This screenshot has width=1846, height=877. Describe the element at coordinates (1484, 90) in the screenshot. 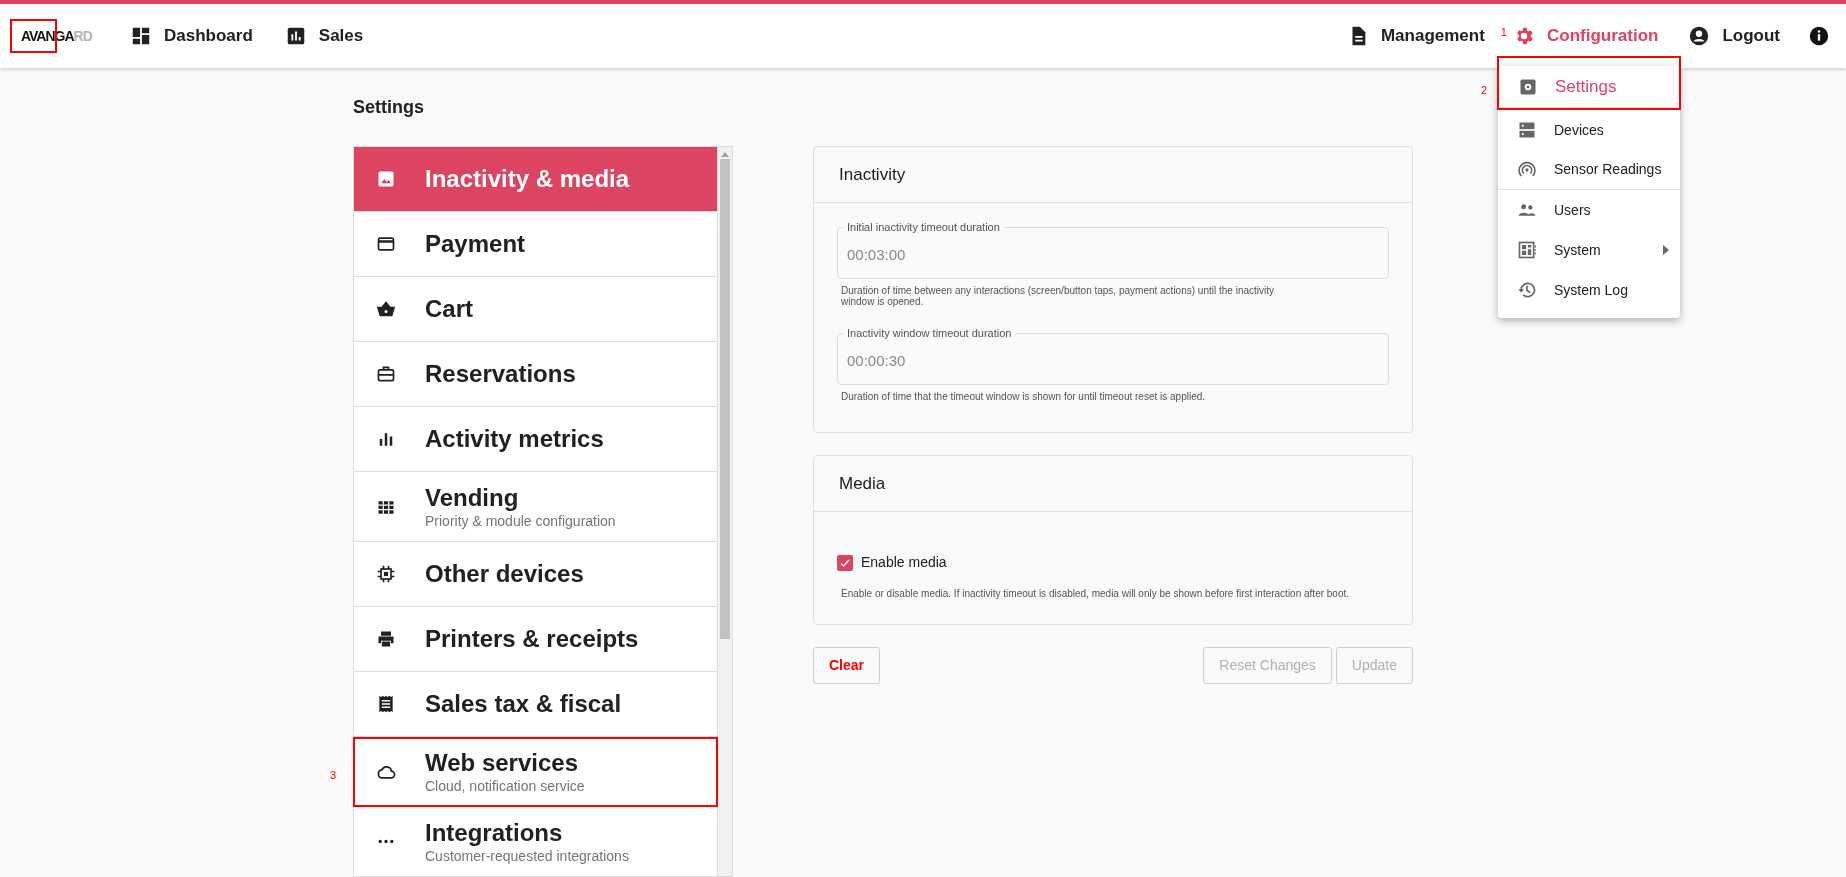

I see `annotation-number: 2` at that location.